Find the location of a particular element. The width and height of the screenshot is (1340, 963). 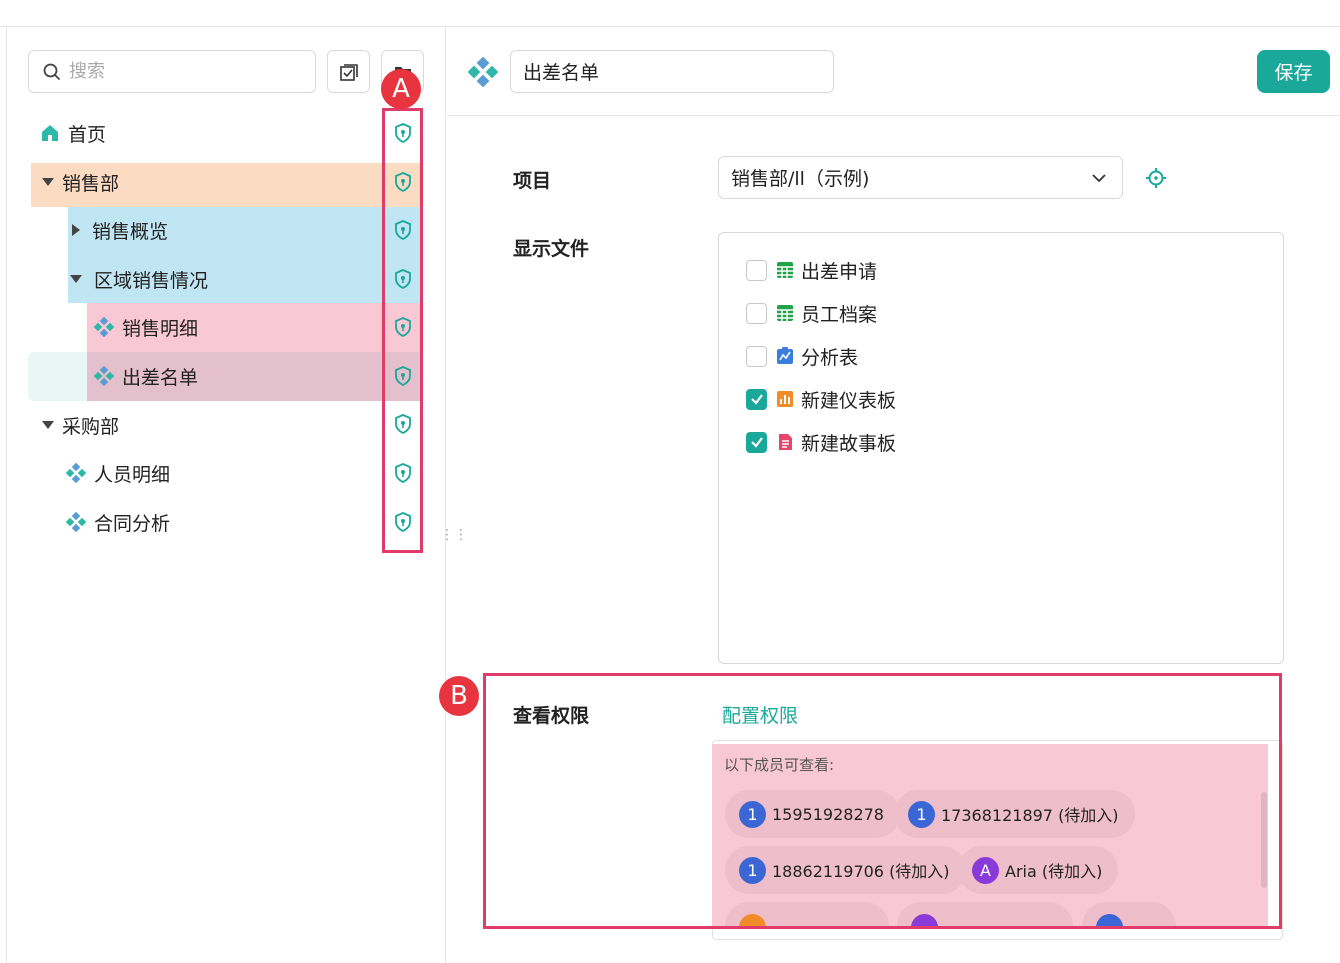

search-input is located at coordinates (179, 71).